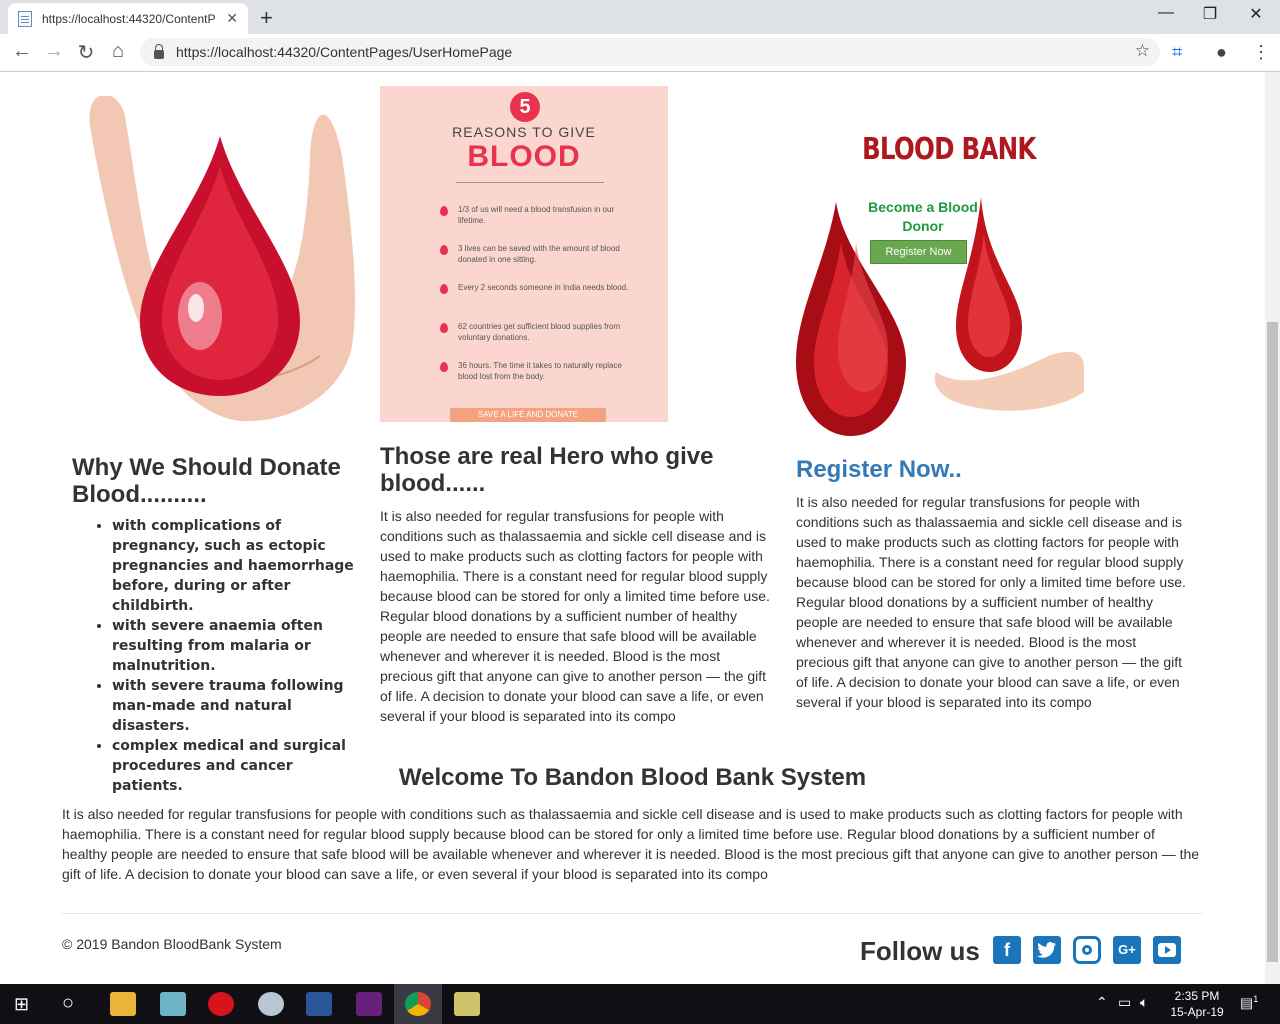 The image size is (1280, 1024). I want to click on welcome-heading: Welcome To Bandon Blood Bank System, so click(632, 777).